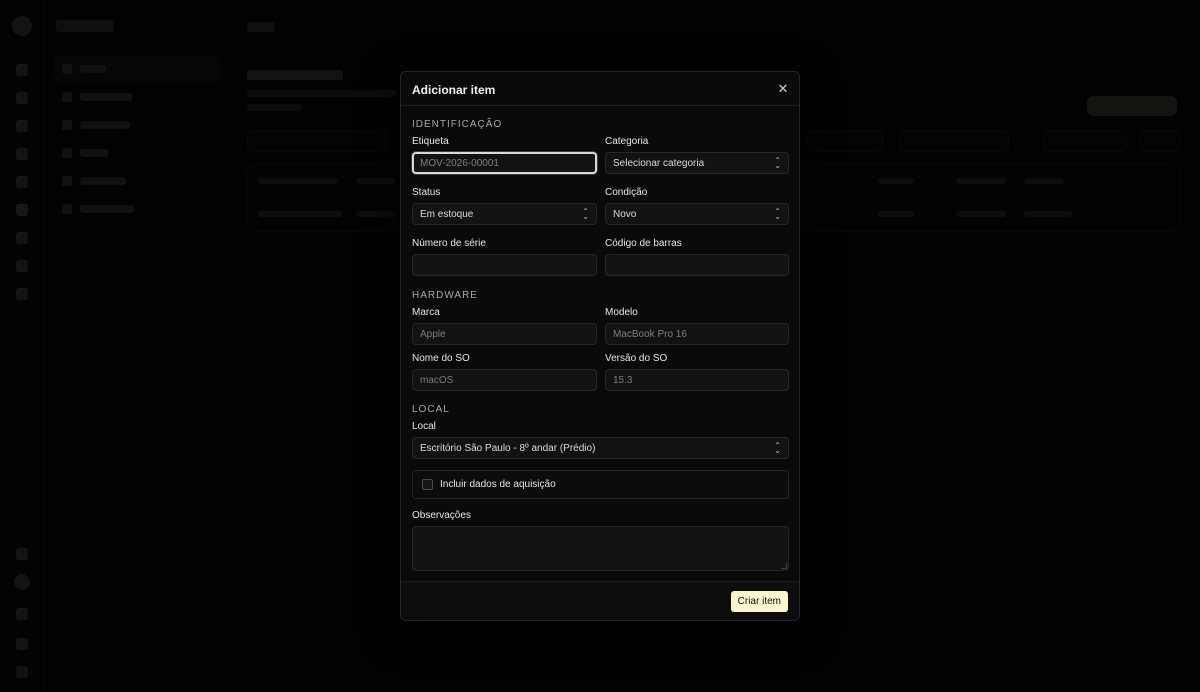 The image size is (1200, 692). I want to click on location-label: Local, so click(424, 426).